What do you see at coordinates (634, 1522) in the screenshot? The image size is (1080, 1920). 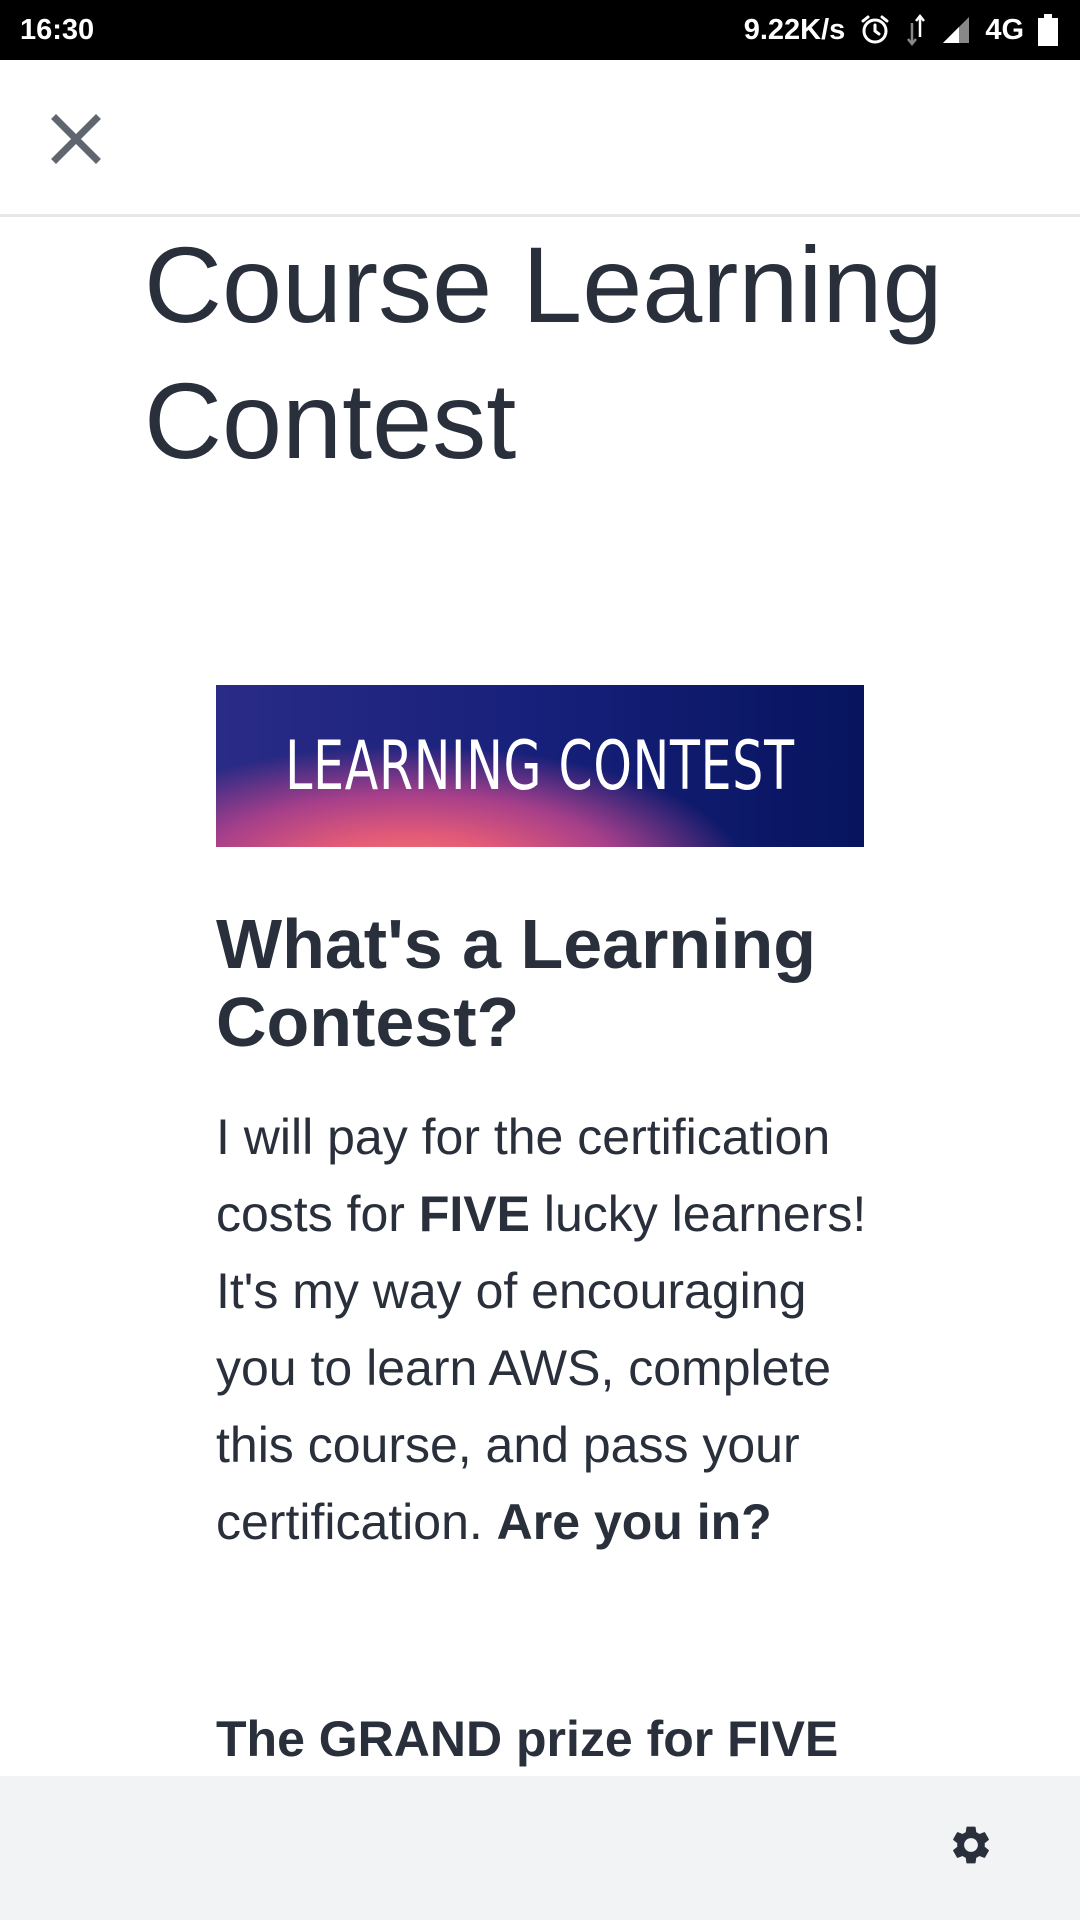 I see `description-bold-are-you-in: Are you in?` at bounding box center [634, 1522].